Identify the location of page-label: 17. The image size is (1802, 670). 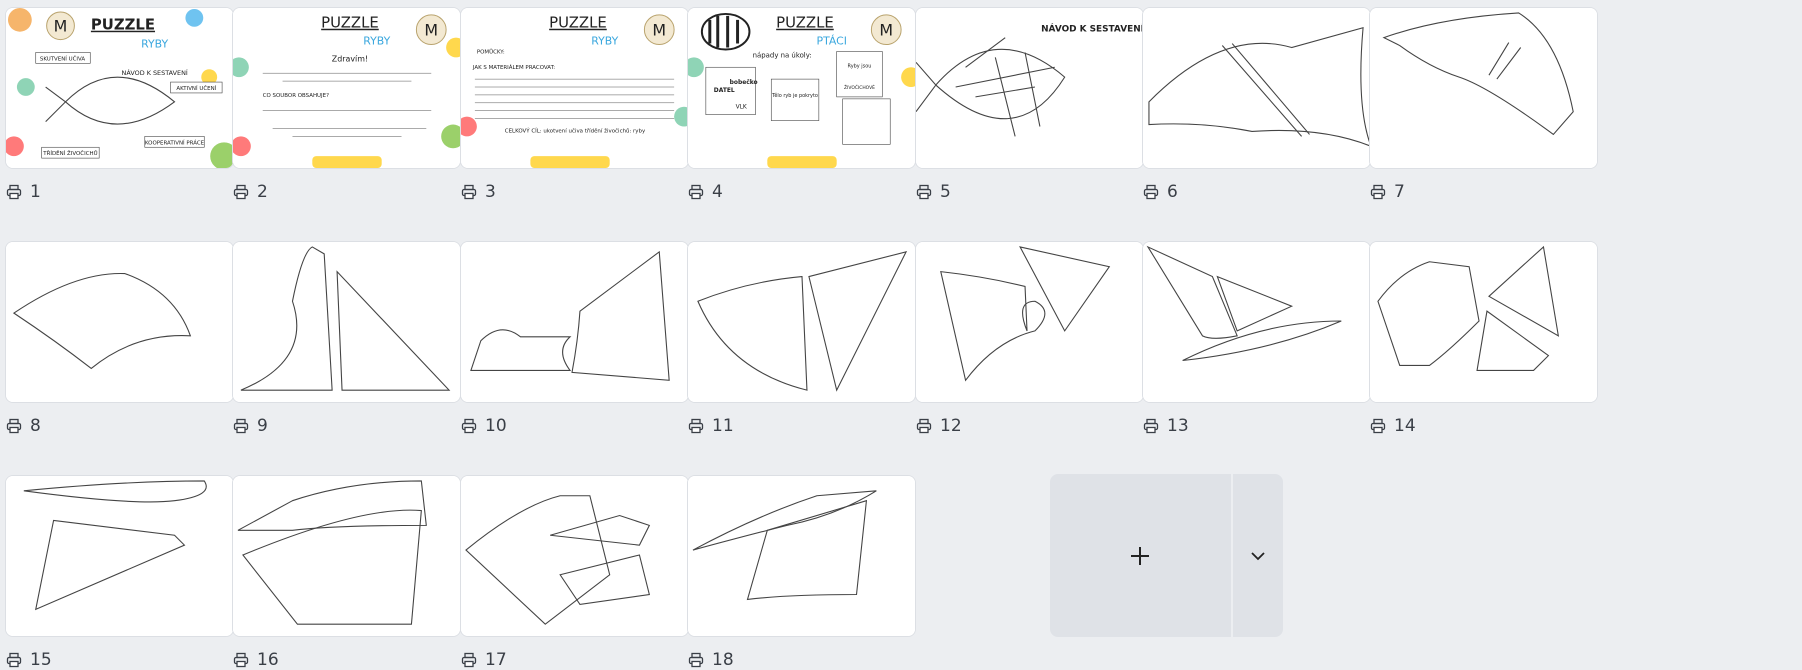
(484, 660).